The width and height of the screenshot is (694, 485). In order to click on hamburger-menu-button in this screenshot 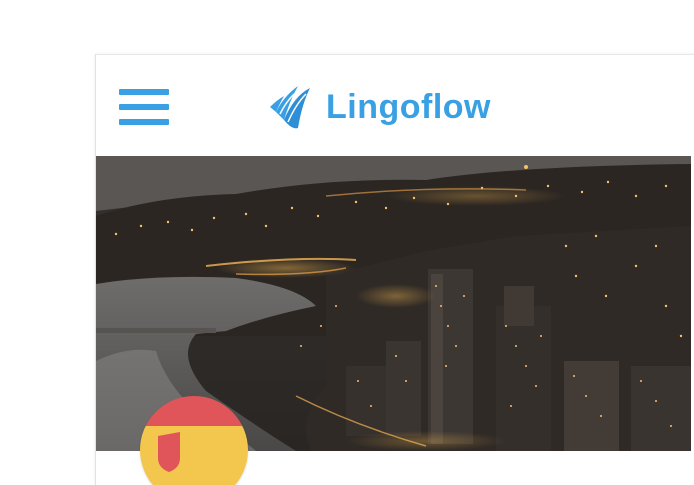, I will do `click(144, 107)`.